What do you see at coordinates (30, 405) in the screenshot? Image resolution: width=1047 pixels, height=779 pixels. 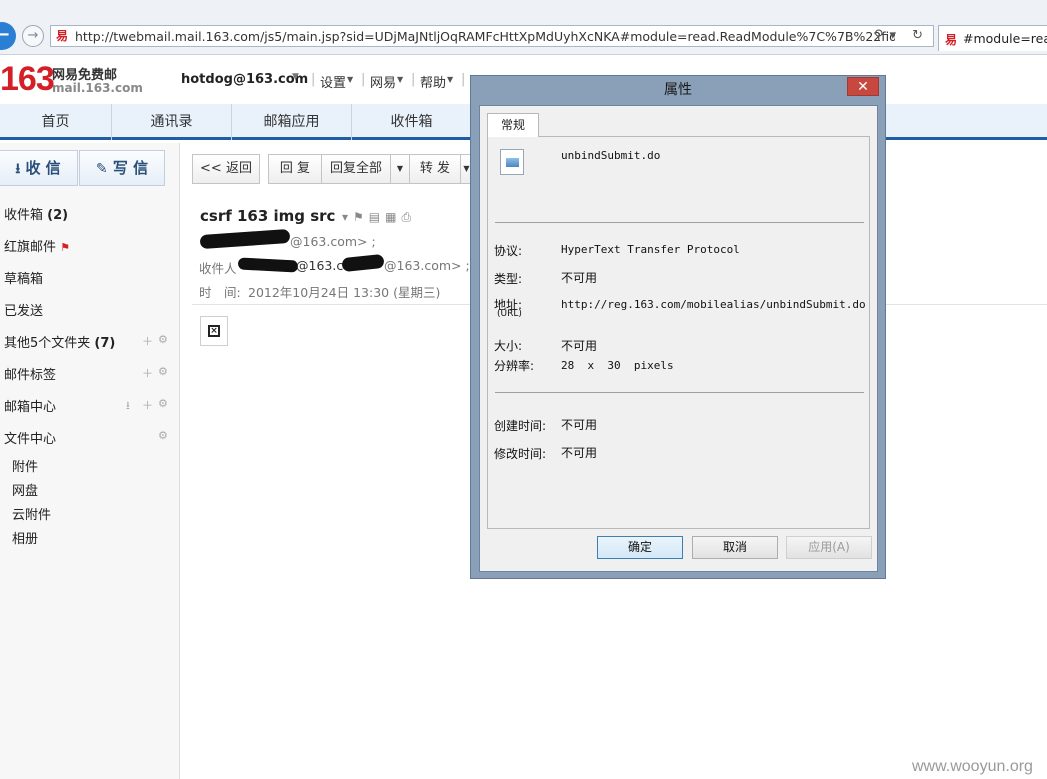 I see `sidebar-item-mail-center: 邮箱中心` at bounding box center [30, 405].